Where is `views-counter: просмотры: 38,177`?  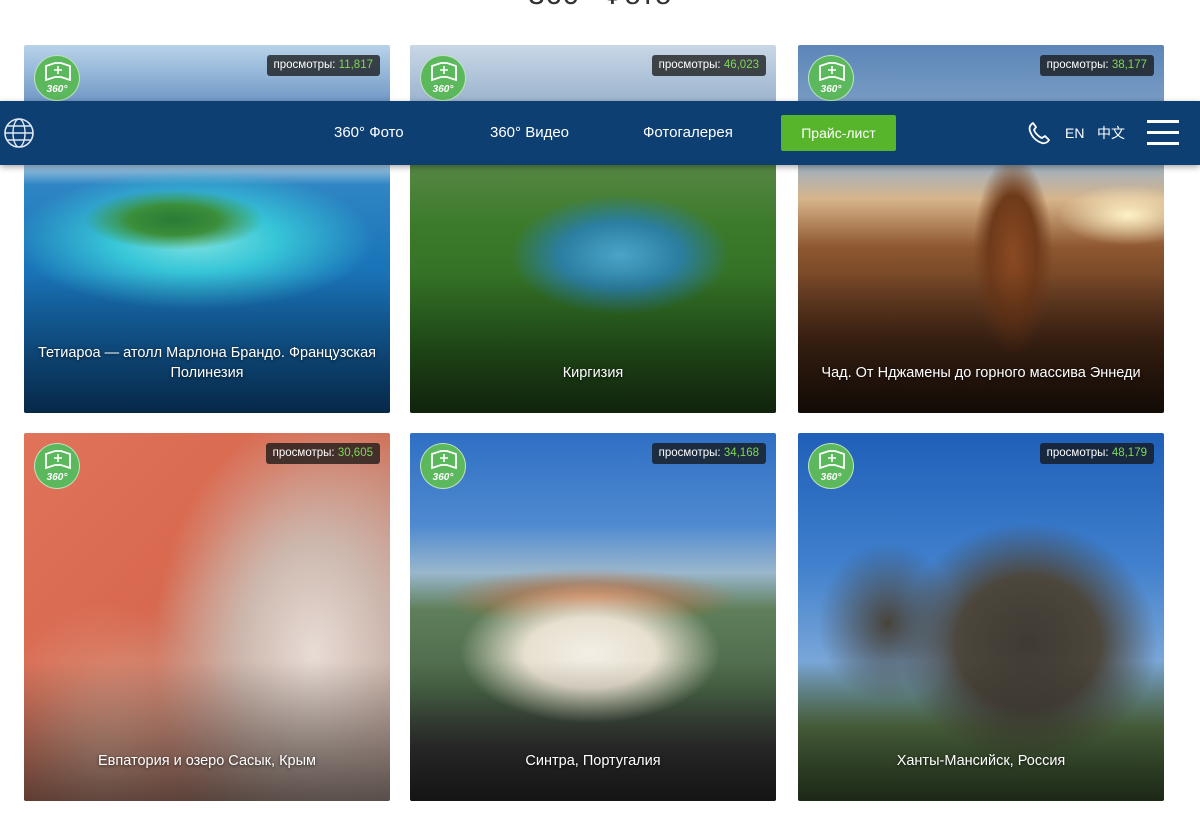 views-counter: просмотры: 38,177 is located at coordinates (1096, 65).